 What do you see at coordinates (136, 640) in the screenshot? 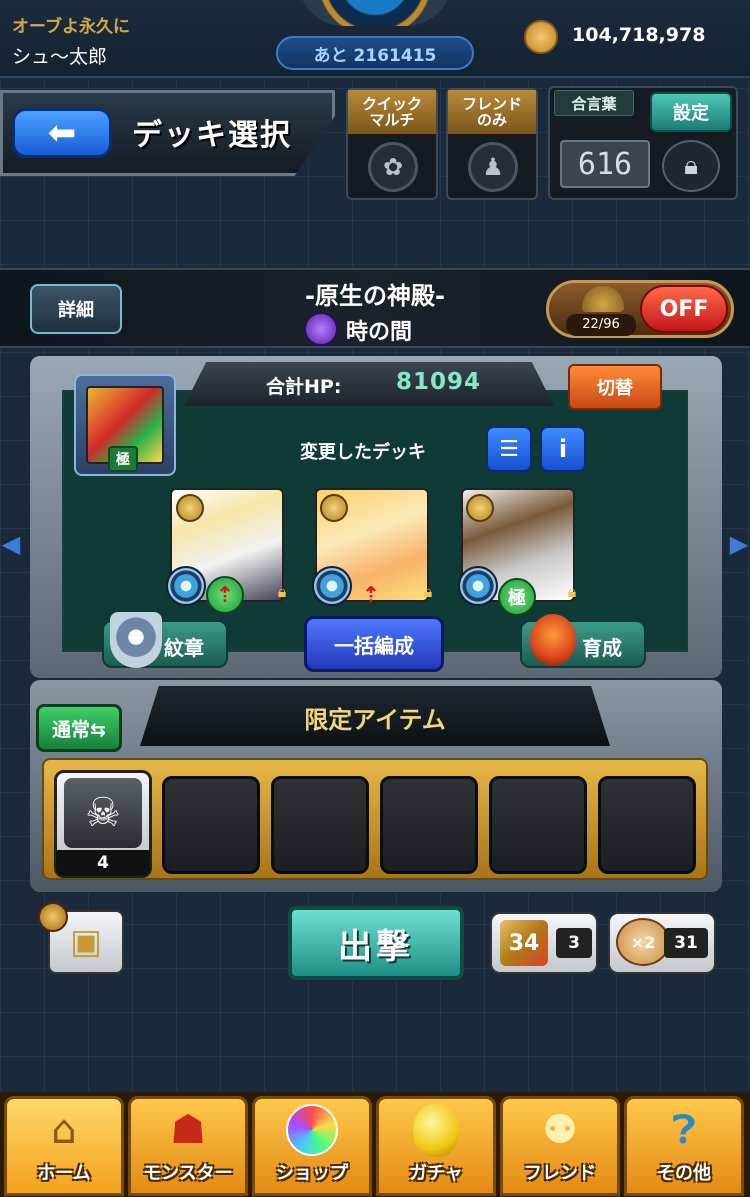
I see `crest-icon` at bounding box center [136, 640].